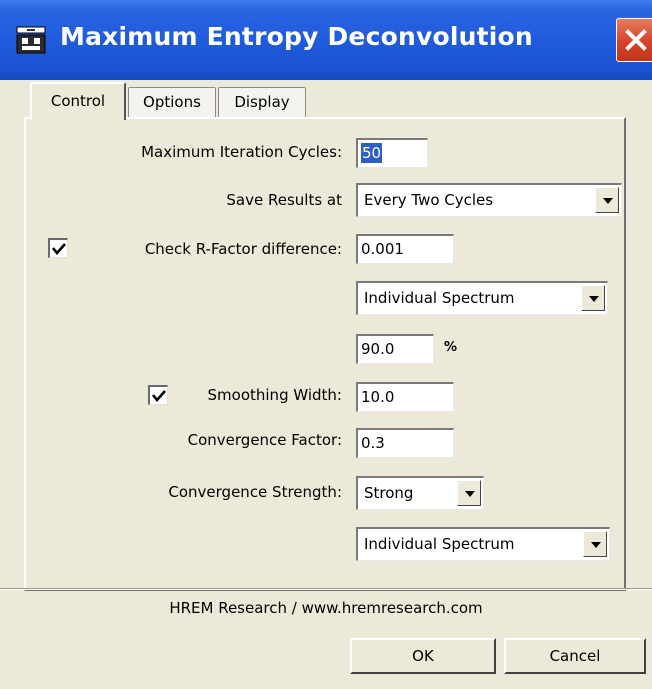 The image size is (652, 689). What do you see at coordinates (423, 656) in the screenshot?
I see `ok-button: OK` at bounding box center [423, 656].